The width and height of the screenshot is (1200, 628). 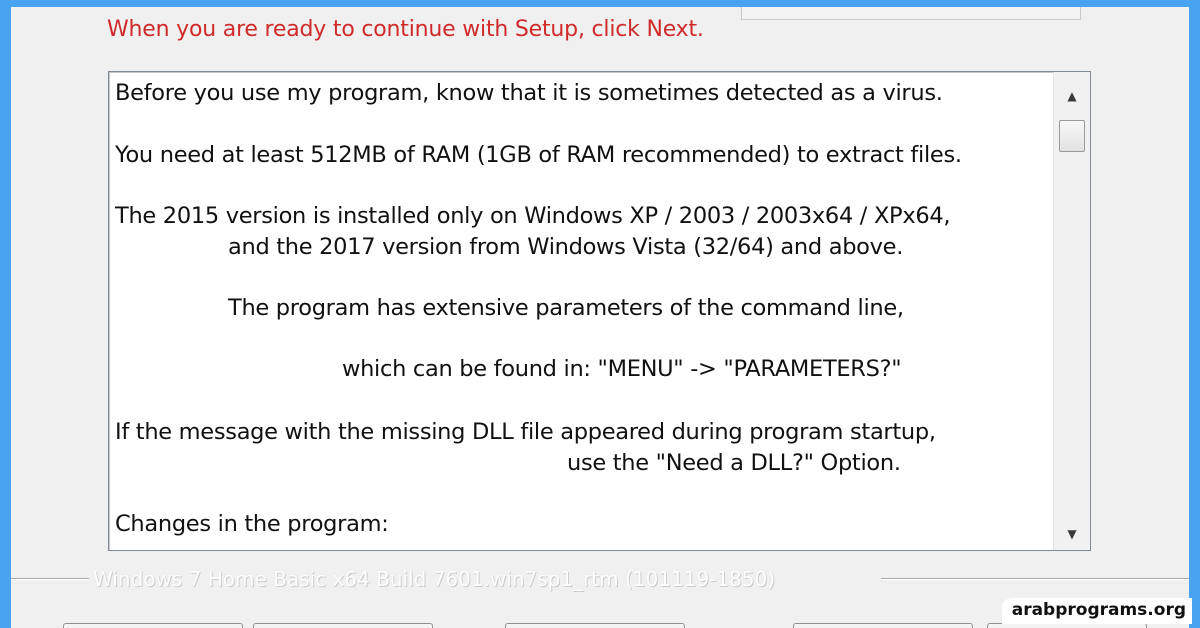 What do you see at coordinates (252, 524) in the screenshot?
I see `memo-line: Changes in the program:` at bounding box center [252, 524].